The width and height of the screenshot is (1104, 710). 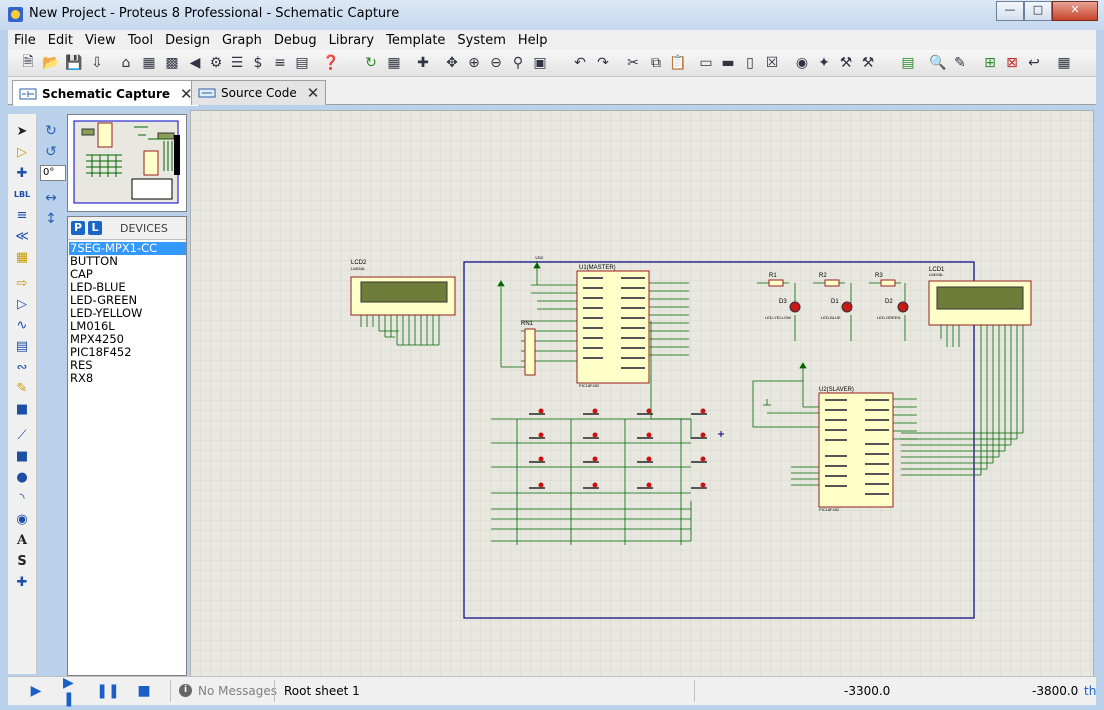 What do you see at coordinates (144, 691) in the screenshot?
I see `stop-icon: ■` at bounding box center [144, 691].